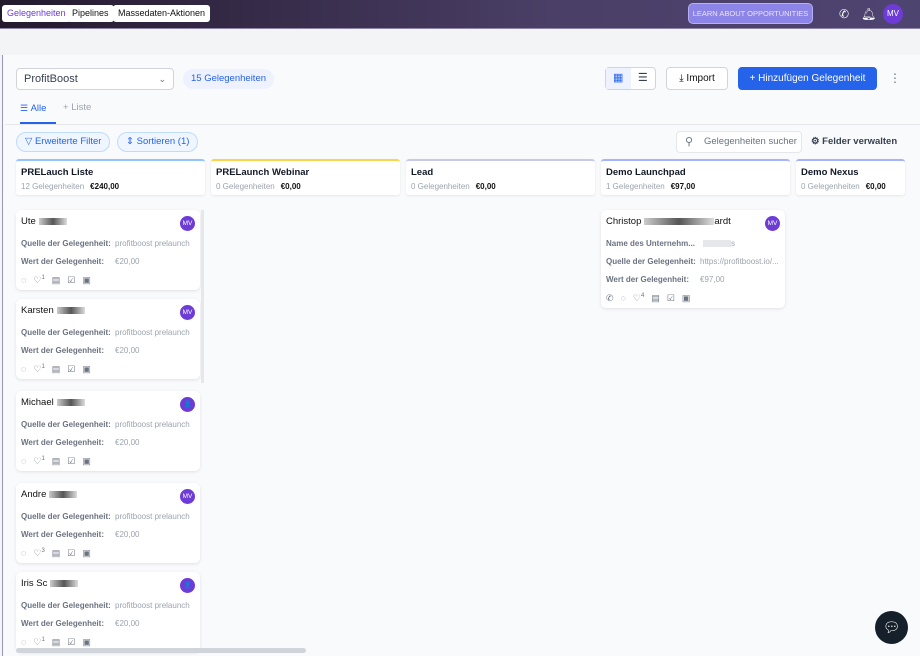  I want to click on sort-icon: ⇕, so click(131, 141).